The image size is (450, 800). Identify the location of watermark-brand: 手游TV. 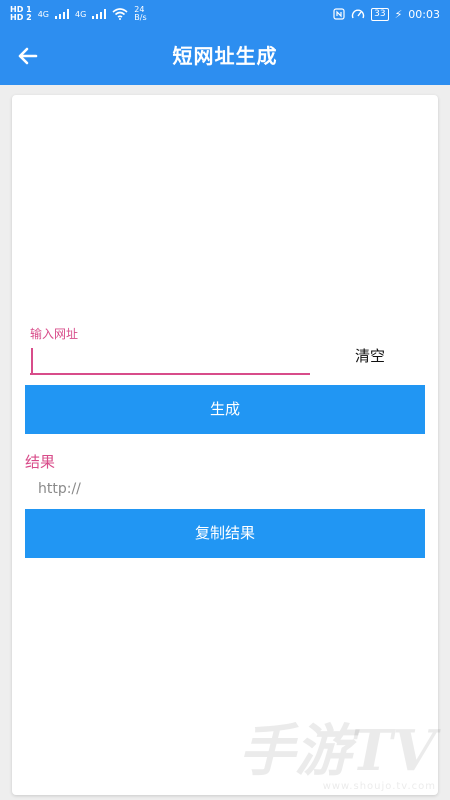
(337, 751).